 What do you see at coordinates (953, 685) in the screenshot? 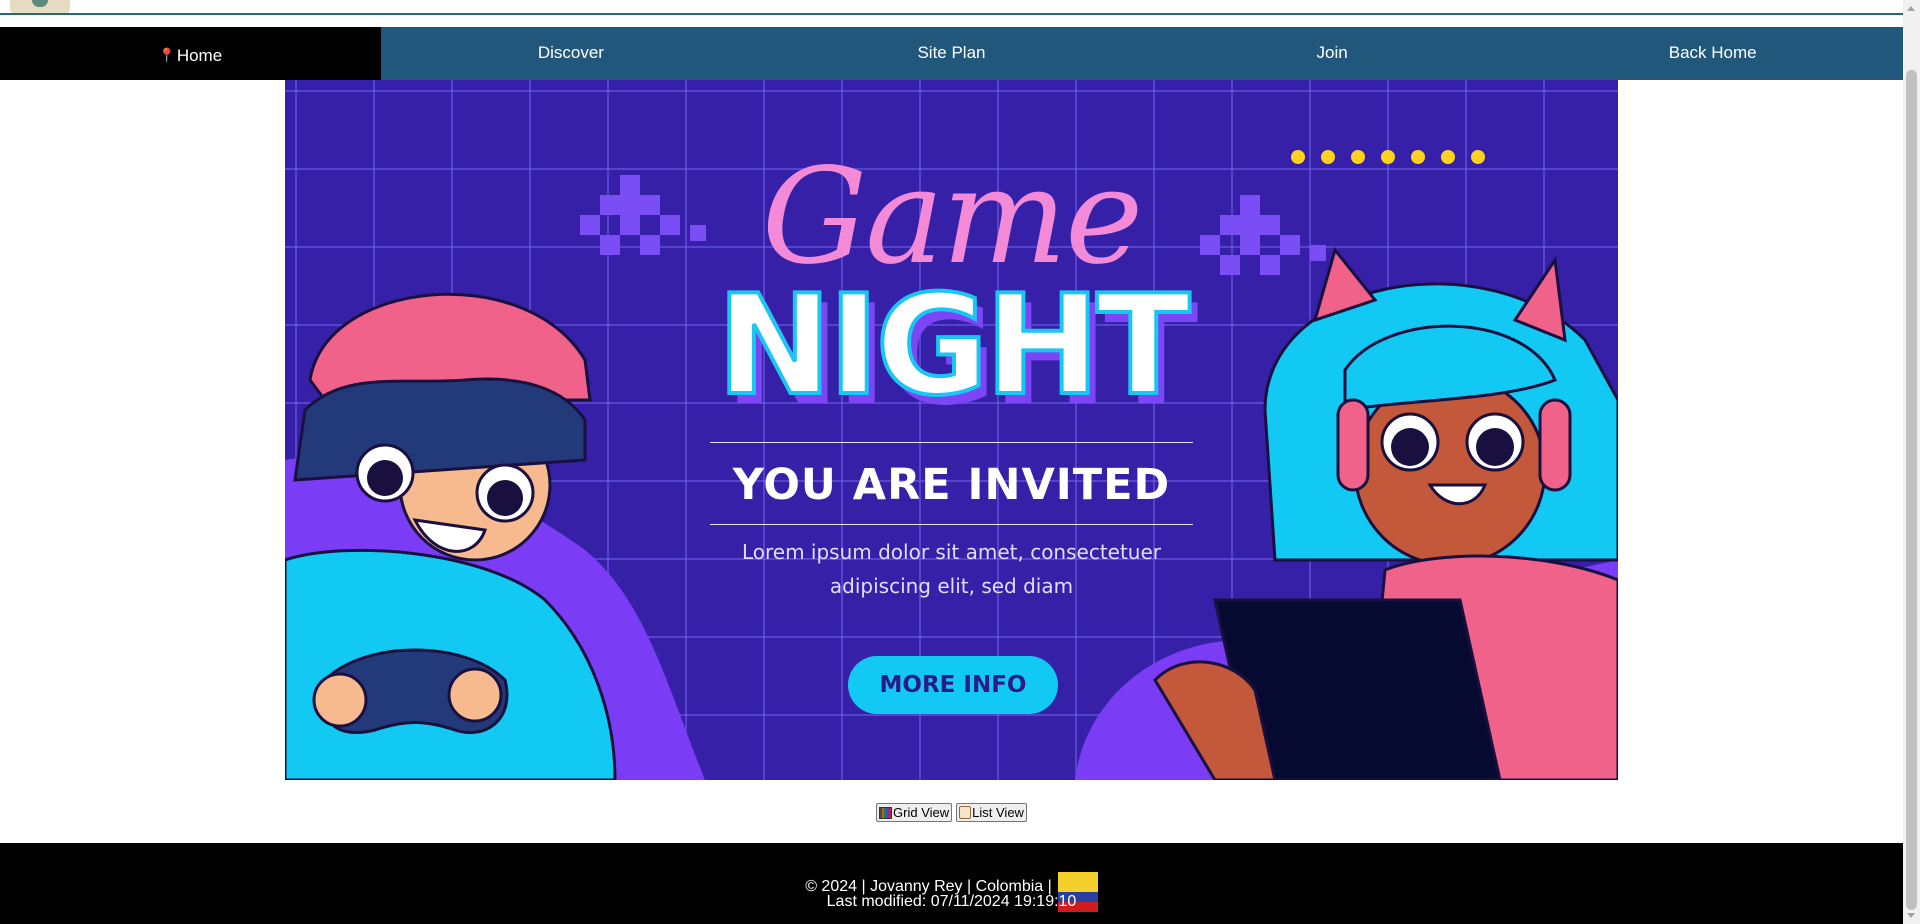
I see `more-info-button: MORE INFO` at bounding box center [953, 685].